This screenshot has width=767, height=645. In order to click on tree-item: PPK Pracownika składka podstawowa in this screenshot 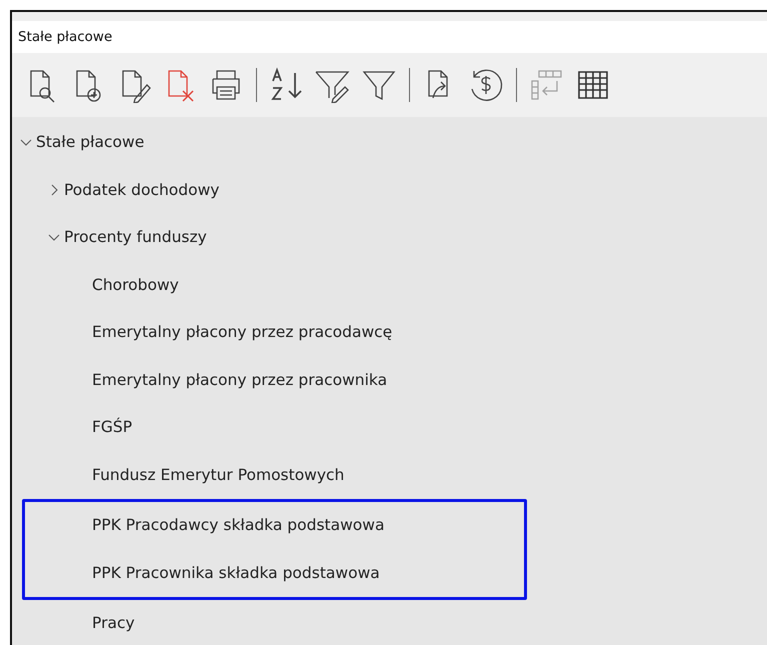, I will do `click(236, 573)`.